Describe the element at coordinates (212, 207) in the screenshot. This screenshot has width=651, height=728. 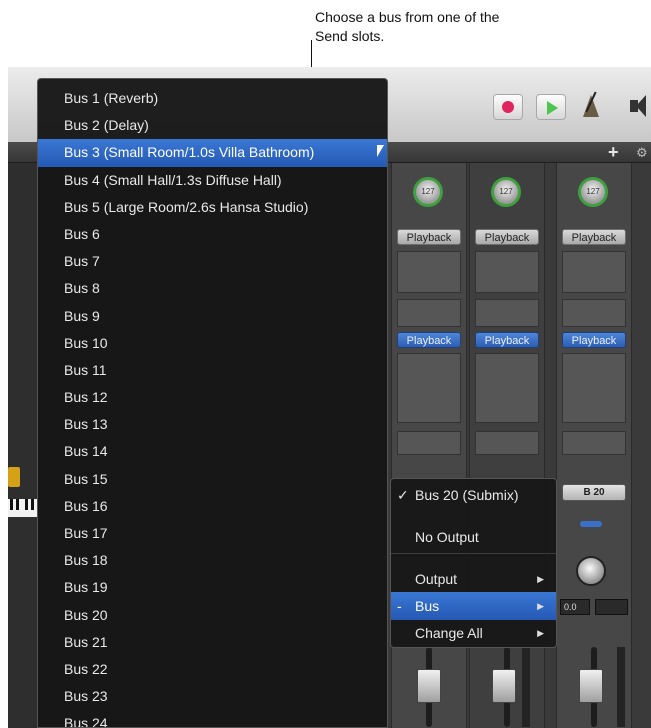
I see `bus-menu-item: Bus 5 (Large Room/2.6s Hansa Studio)` at that location.